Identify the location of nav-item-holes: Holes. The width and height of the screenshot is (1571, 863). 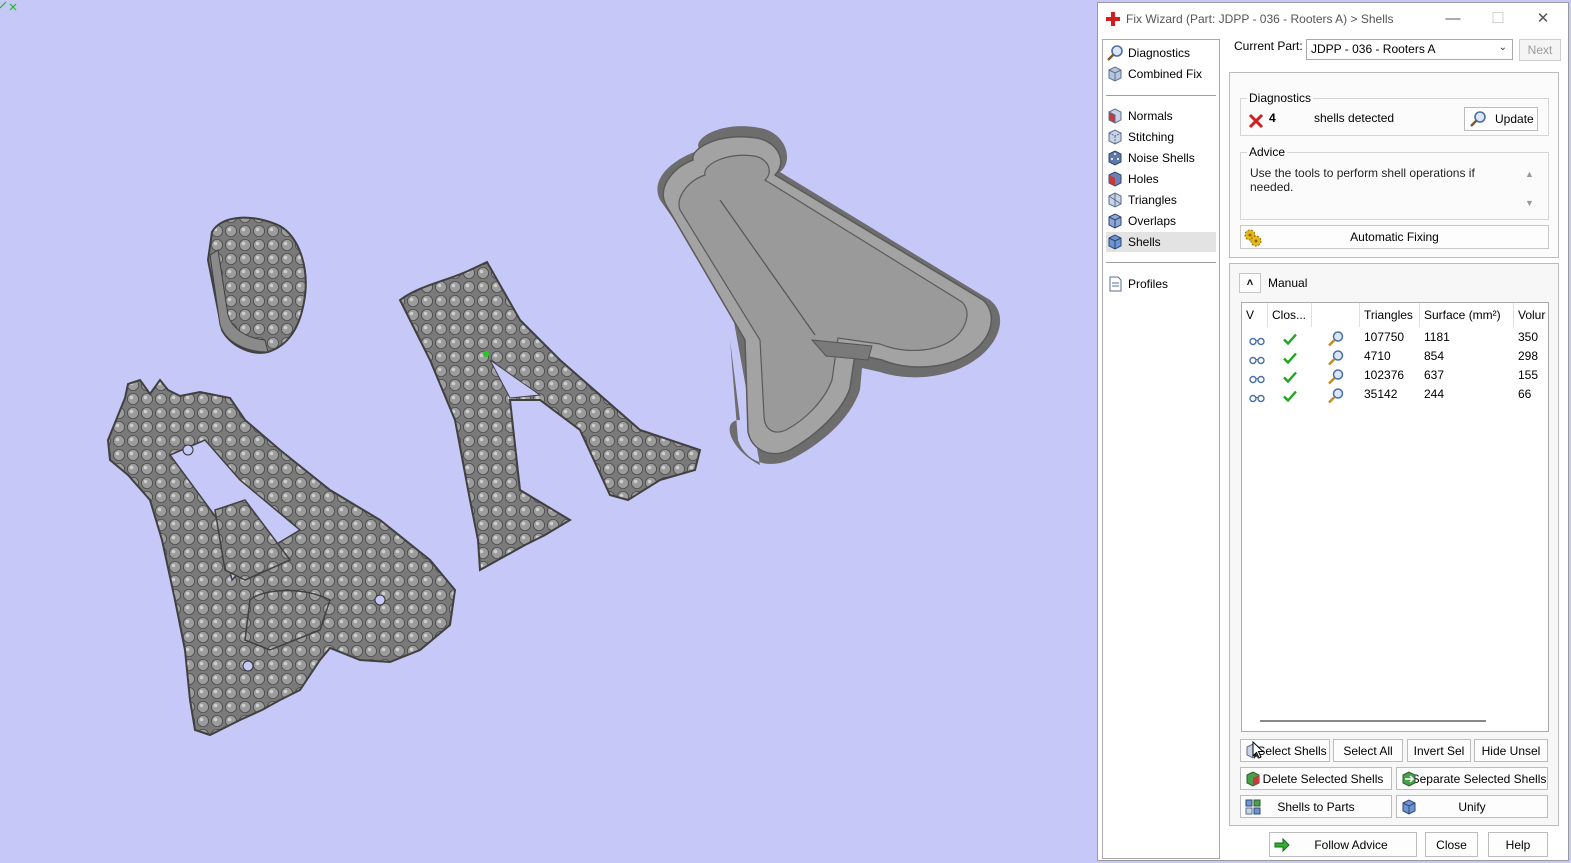
(1161, 179).